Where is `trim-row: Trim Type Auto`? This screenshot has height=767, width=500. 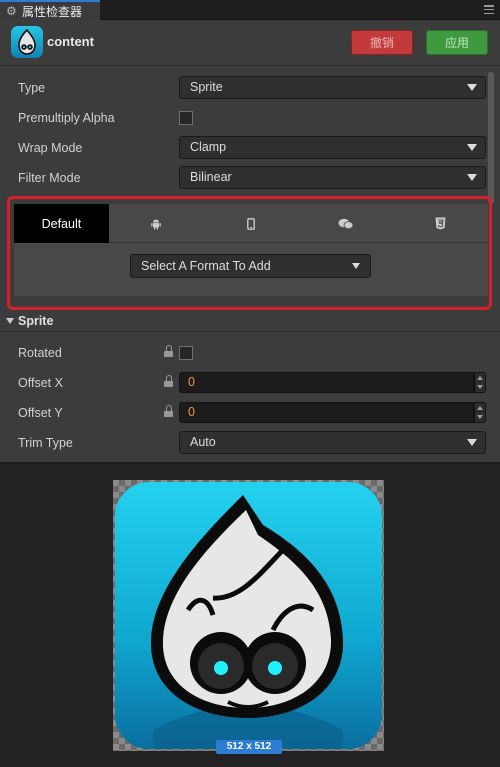 trim-row: Trim Type Auto is located at coordinates (244, 443).